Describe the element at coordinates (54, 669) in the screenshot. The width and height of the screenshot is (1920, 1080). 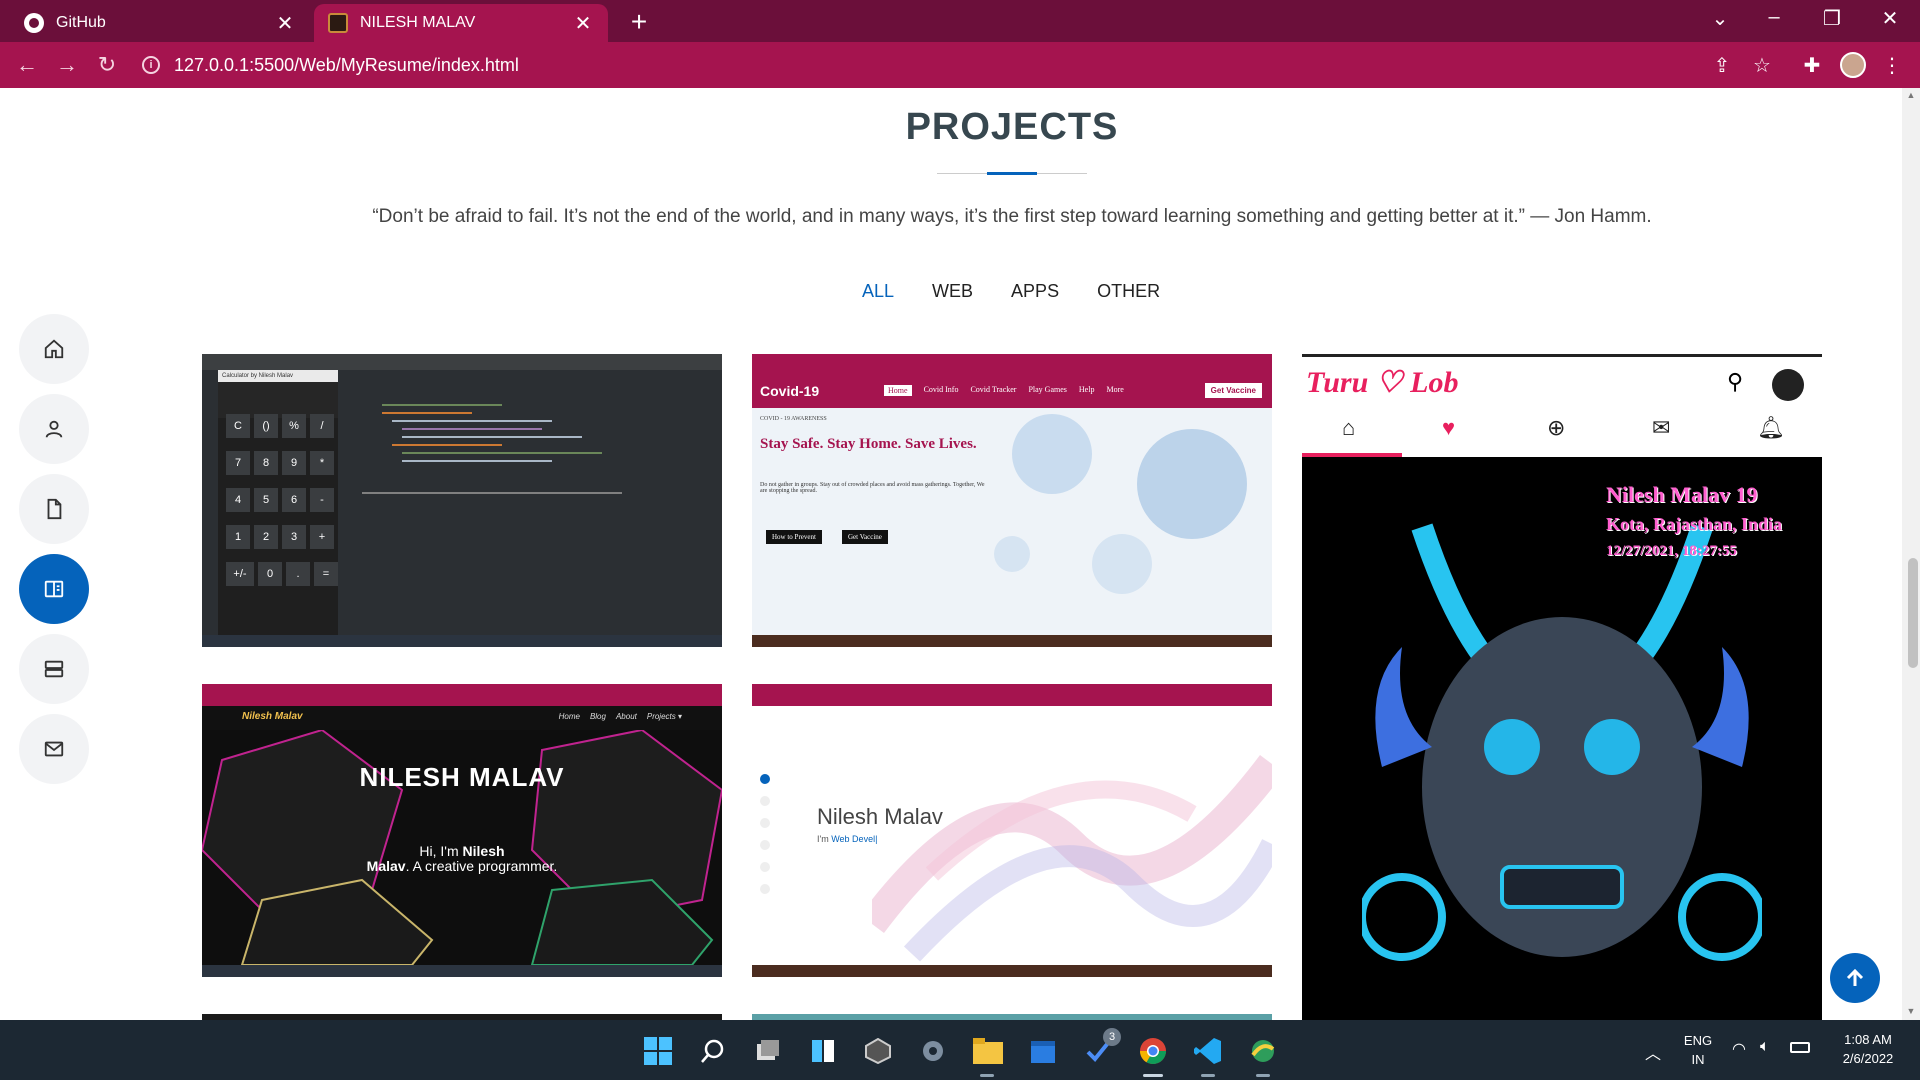
I see `nav-services-button` at that location.